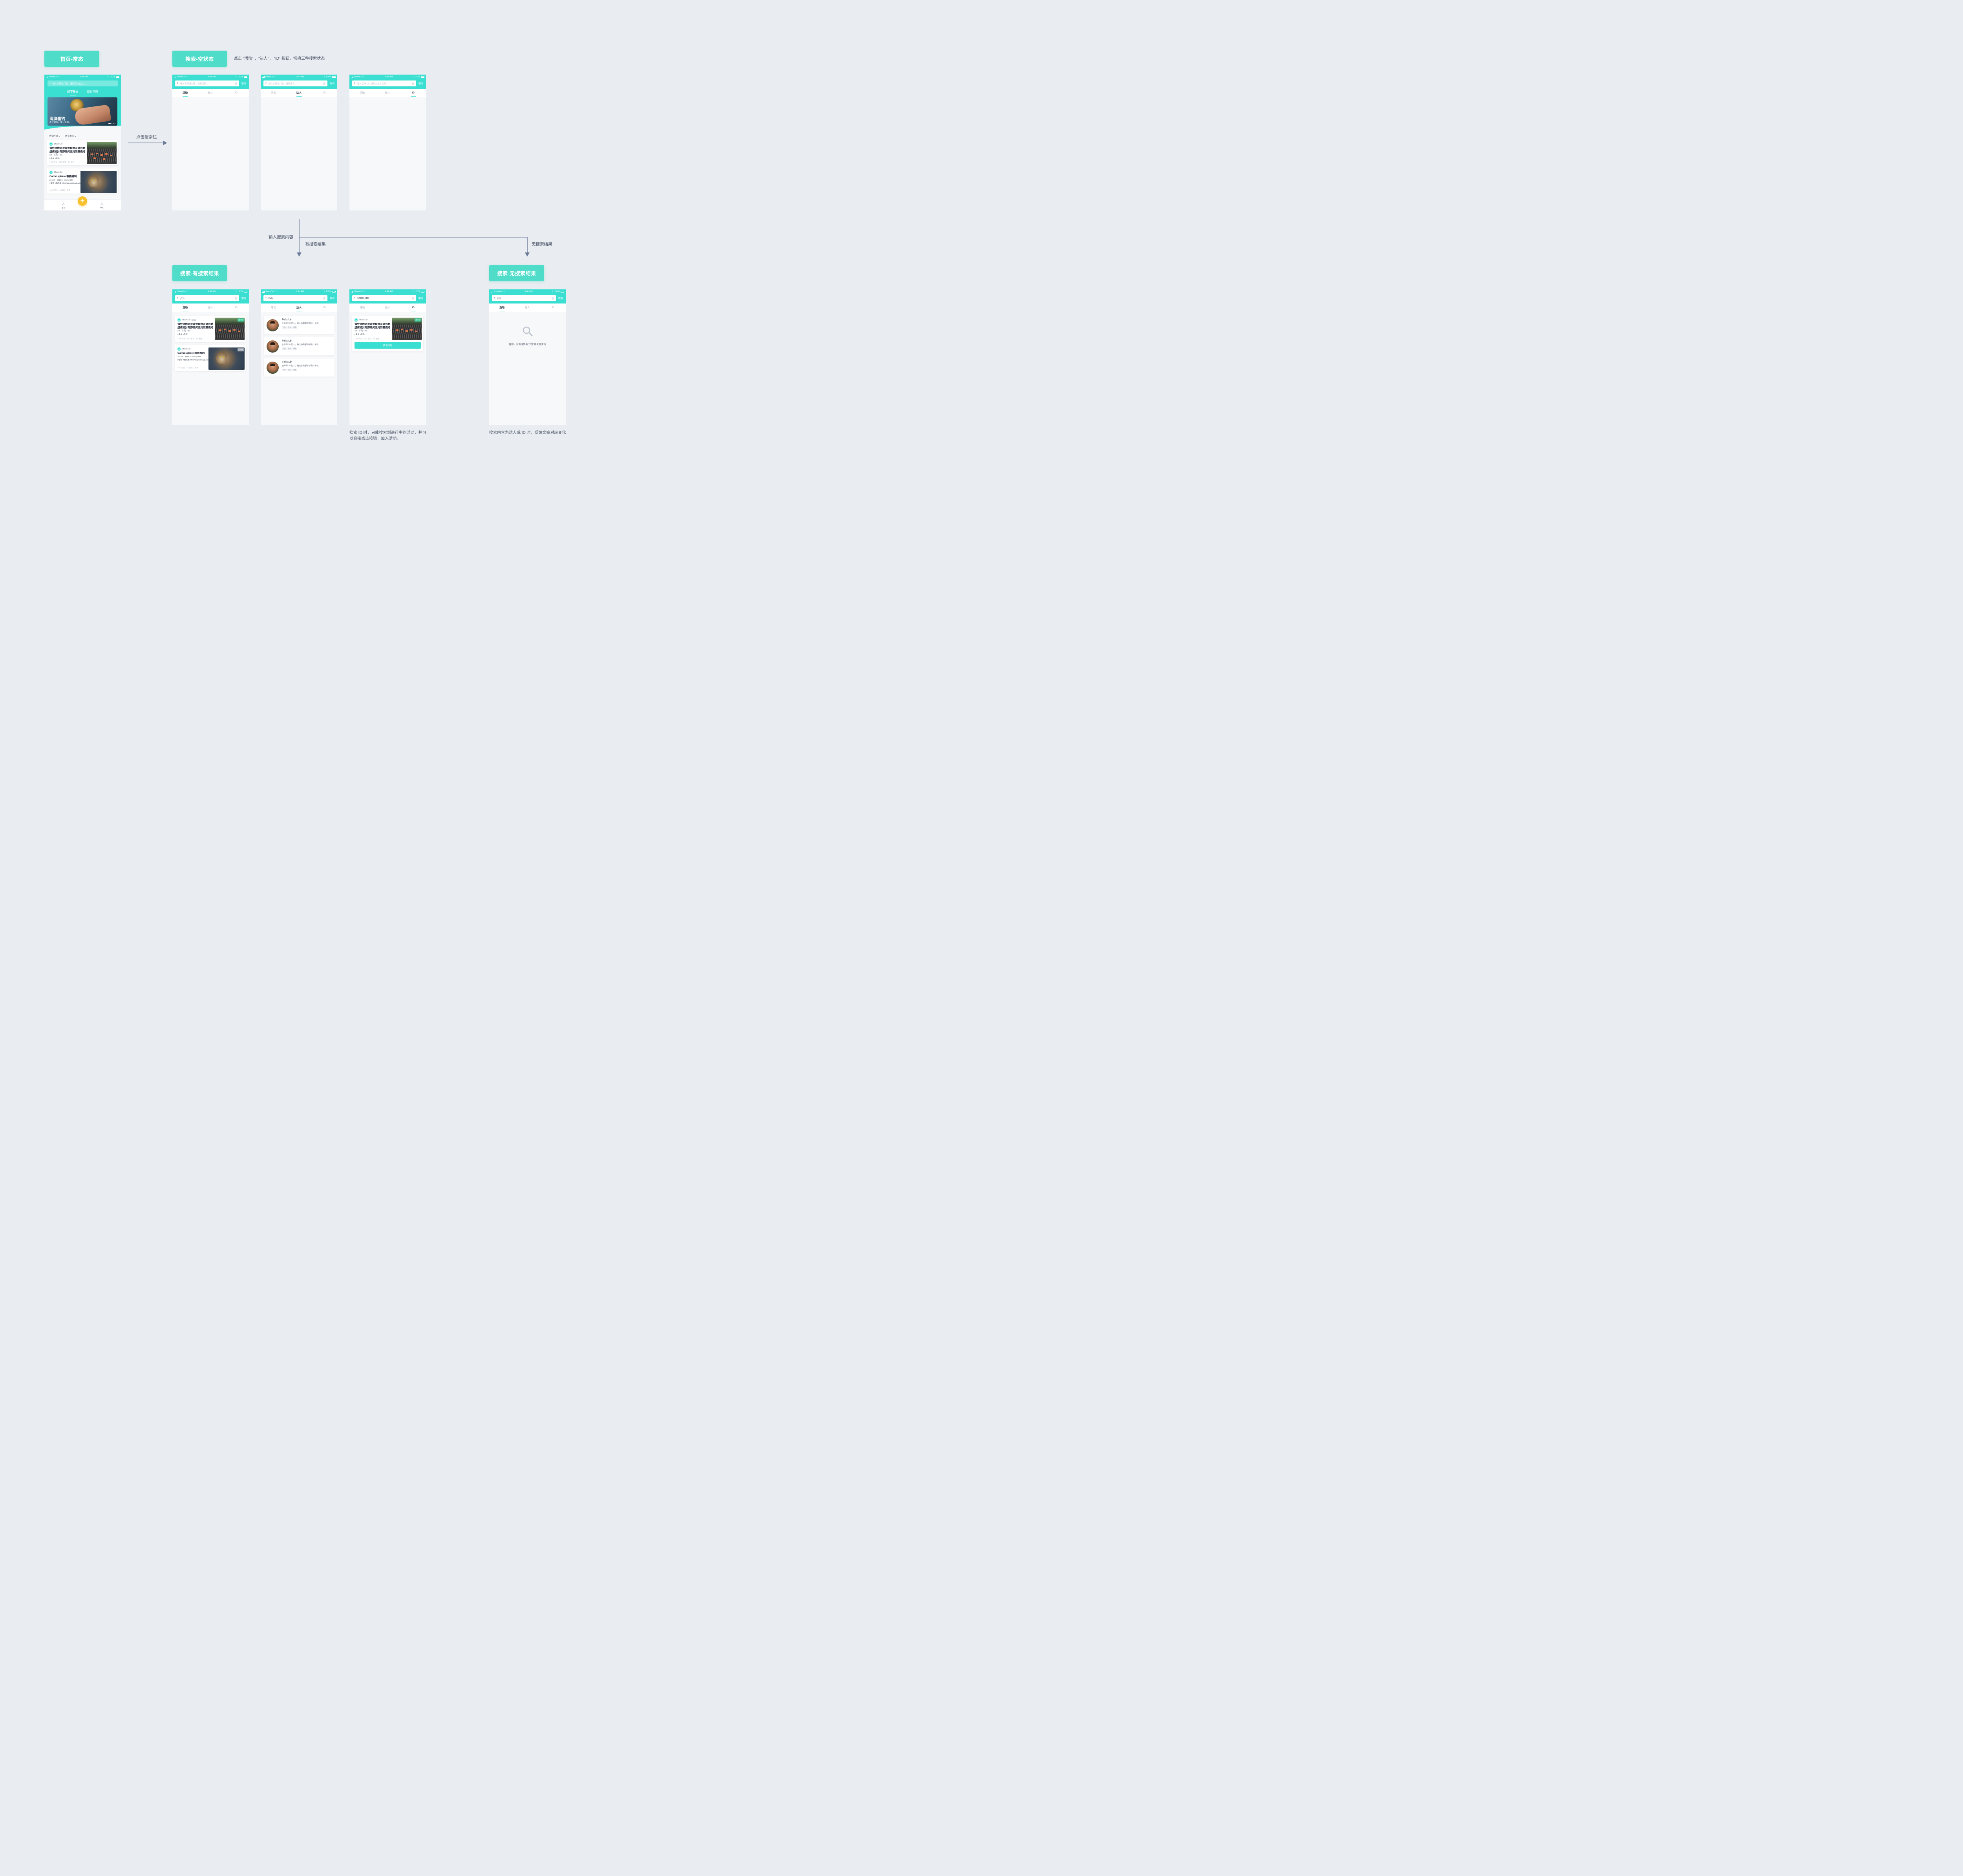 This screenshot has width=1963, height=1876. Describe the element at coordinates (71, 135) in the screenshot. I see `filter-location: 所有地点 ⌄` at that location.